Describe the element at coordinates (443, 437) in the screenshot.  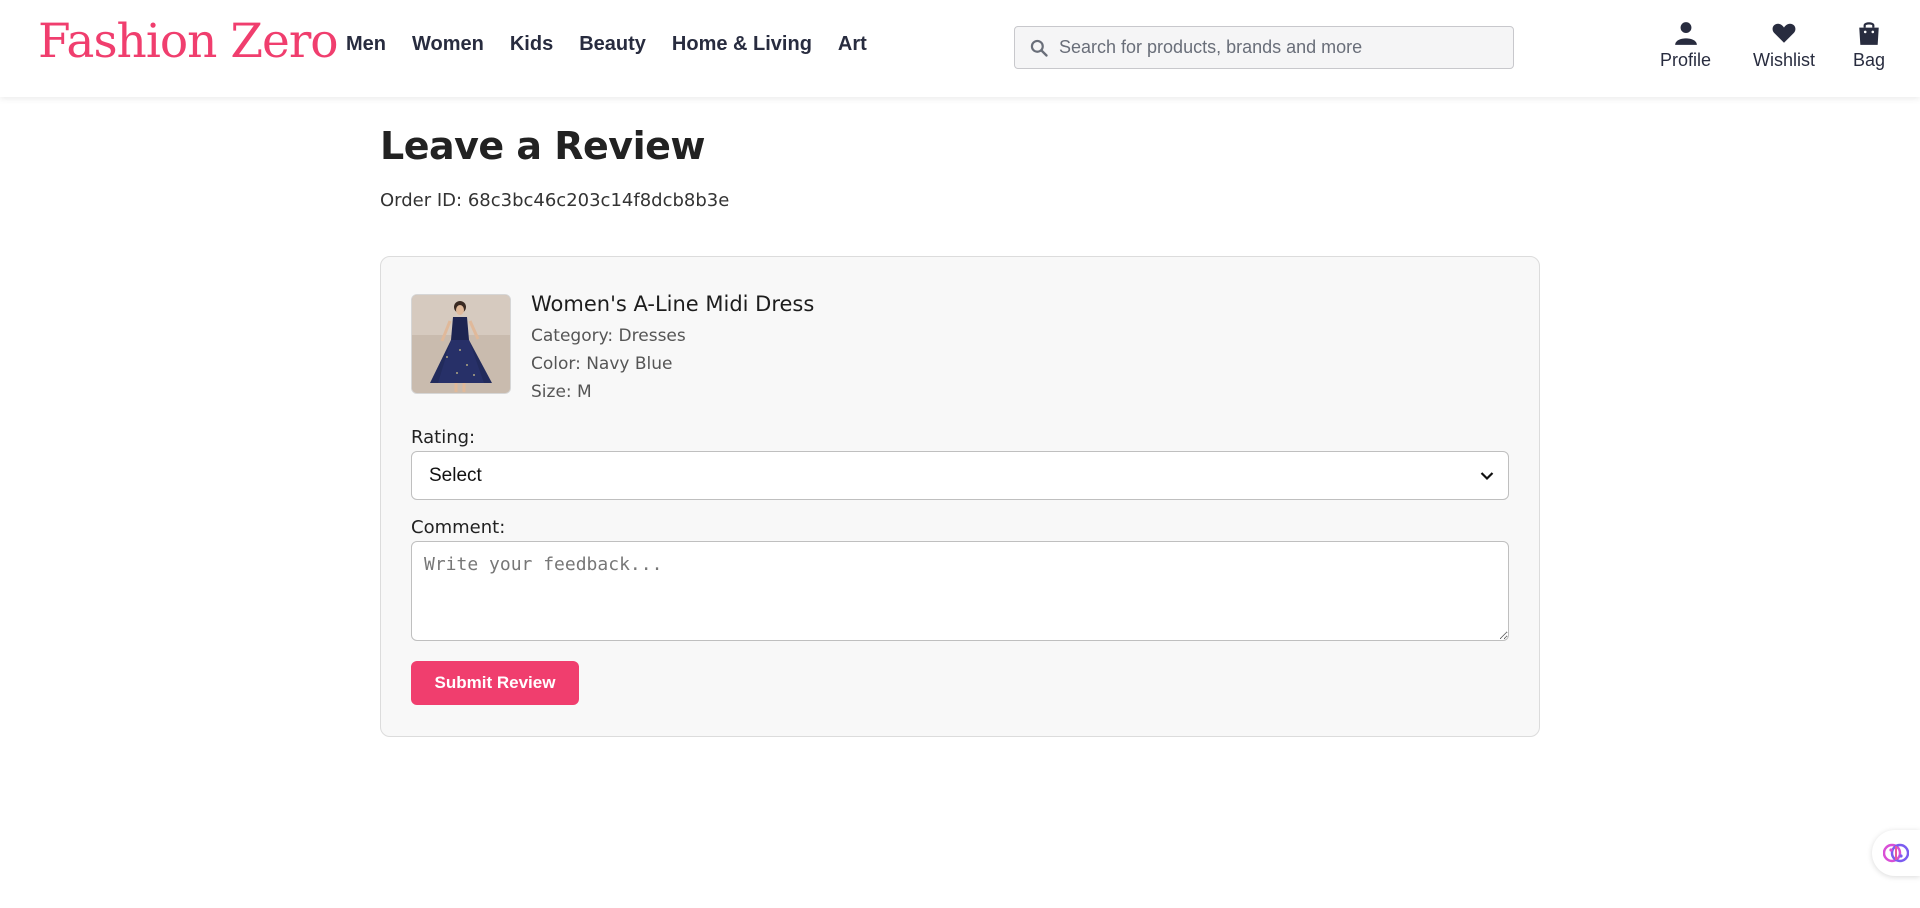
I see `rating-label: Rating:` at that location.